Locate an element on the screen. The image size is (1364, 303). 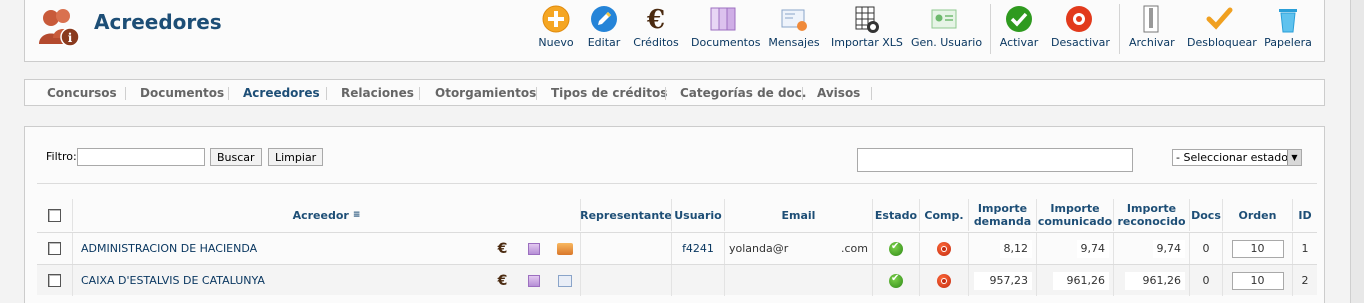
col-comp: Comp. is located at coordinates (943, 215).